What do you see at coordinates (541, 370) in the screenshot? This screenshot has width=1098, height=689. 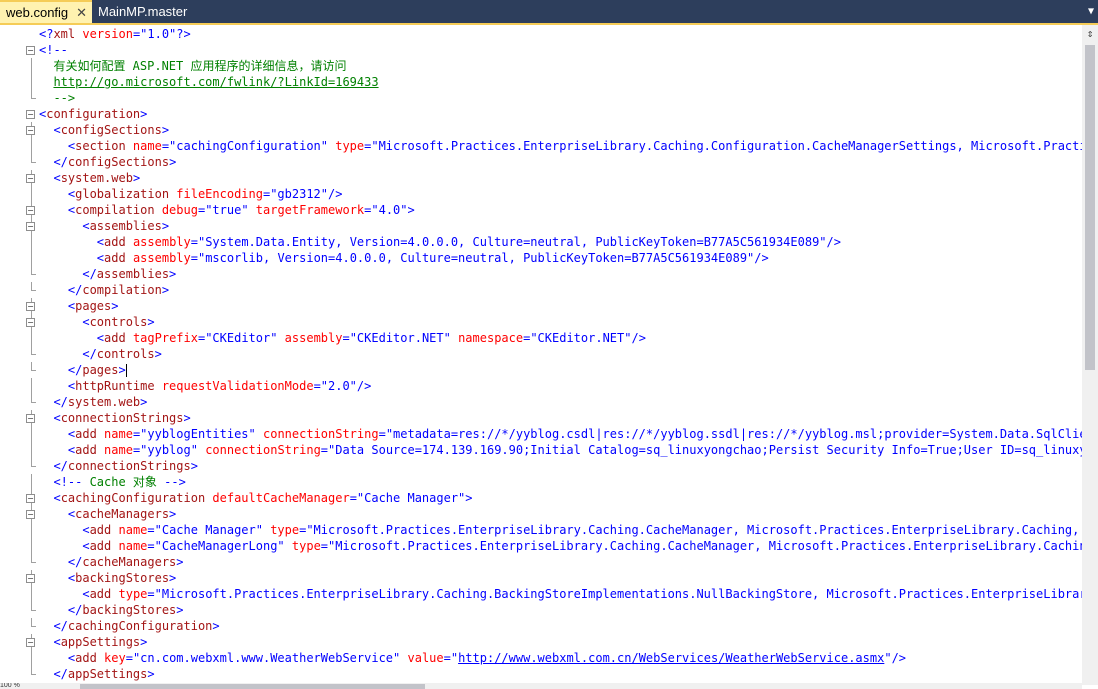 I see `code-line: </pages>` at bounding box center [541, 370].